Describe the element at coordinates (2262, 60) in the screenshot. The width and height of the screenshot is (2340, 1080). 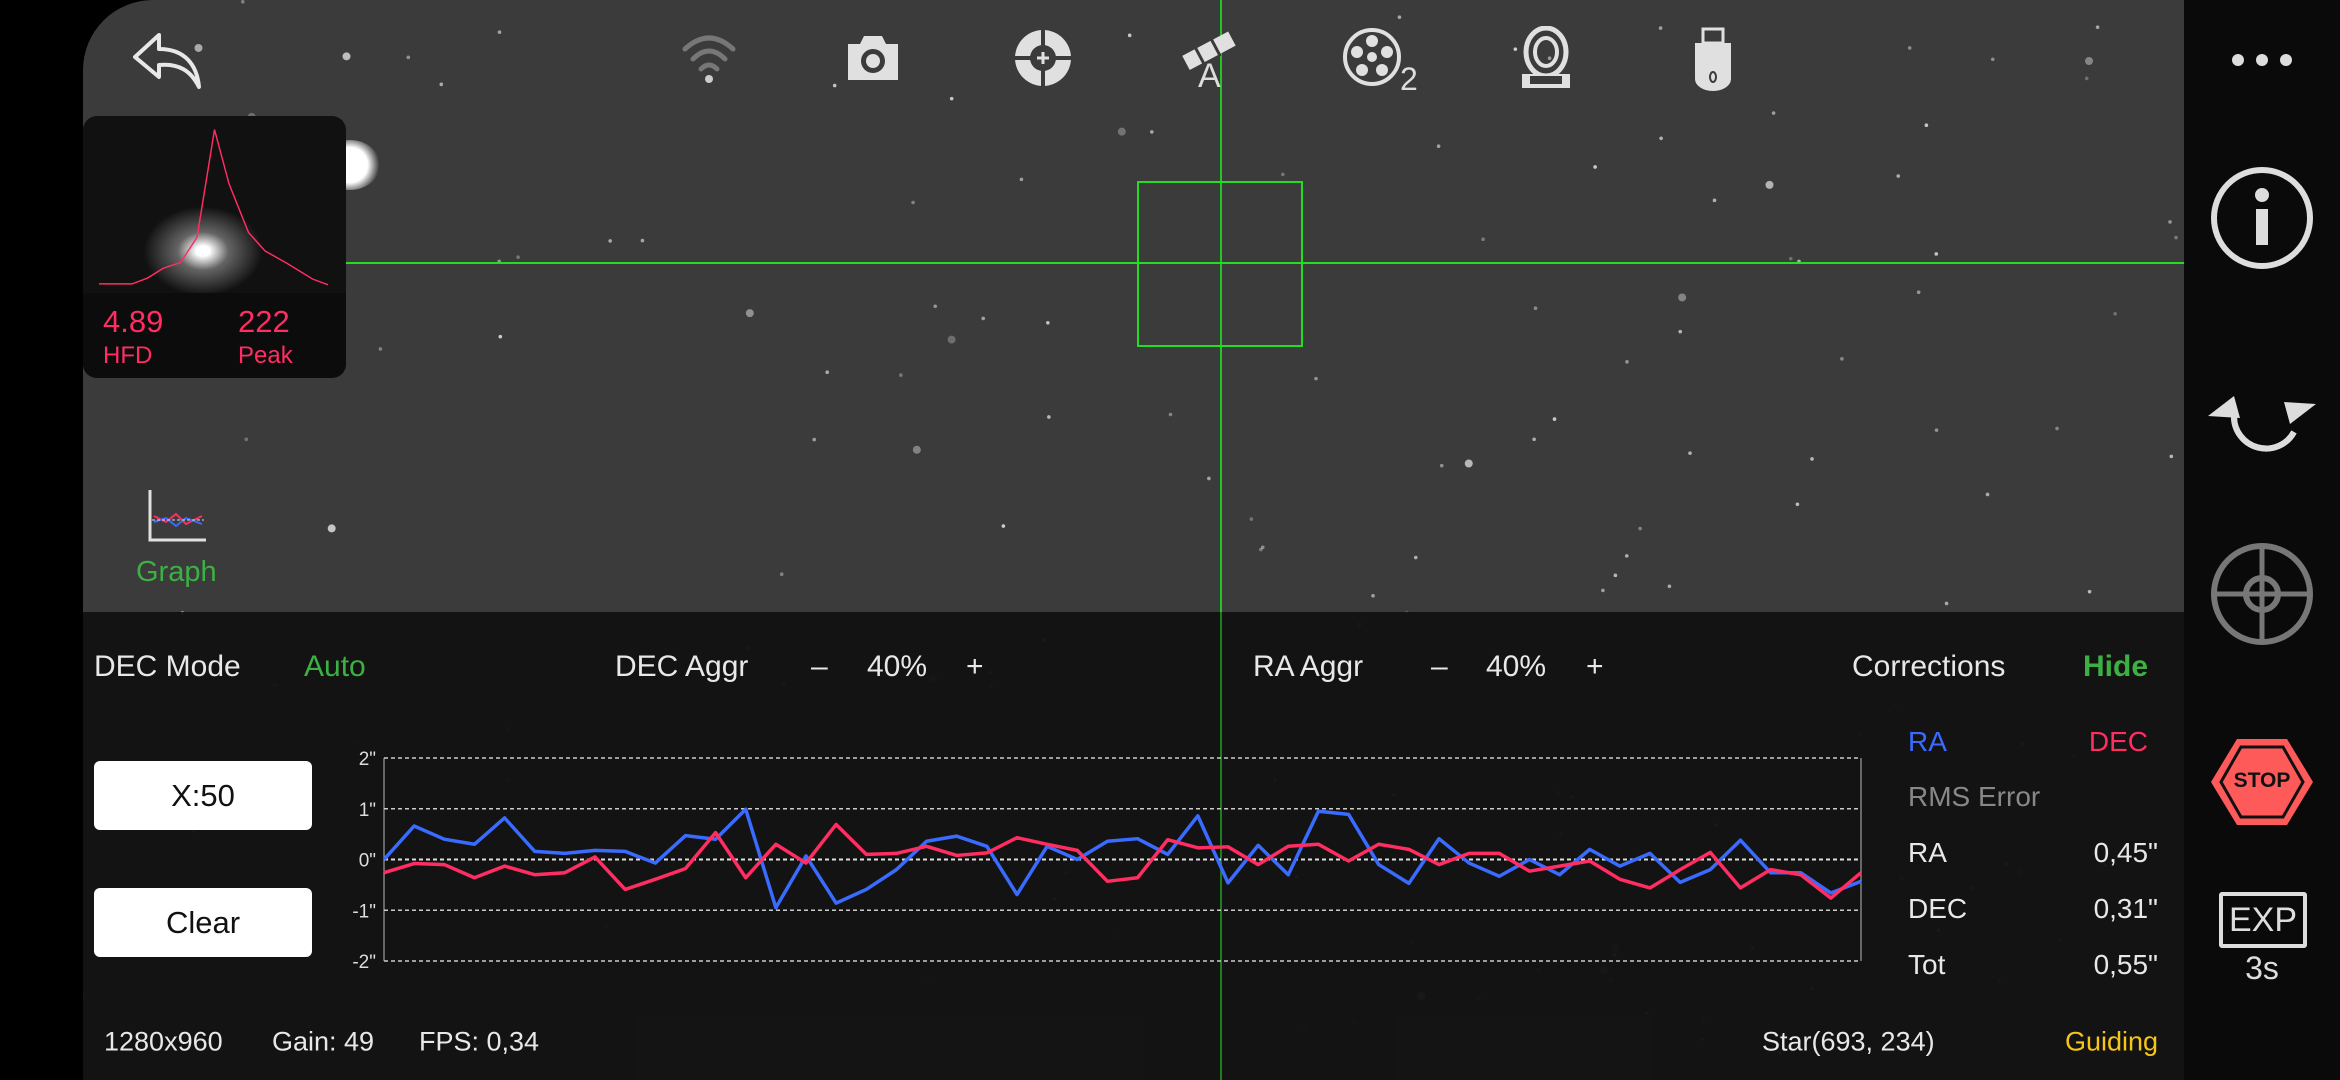
I see `more-icon` at that location.